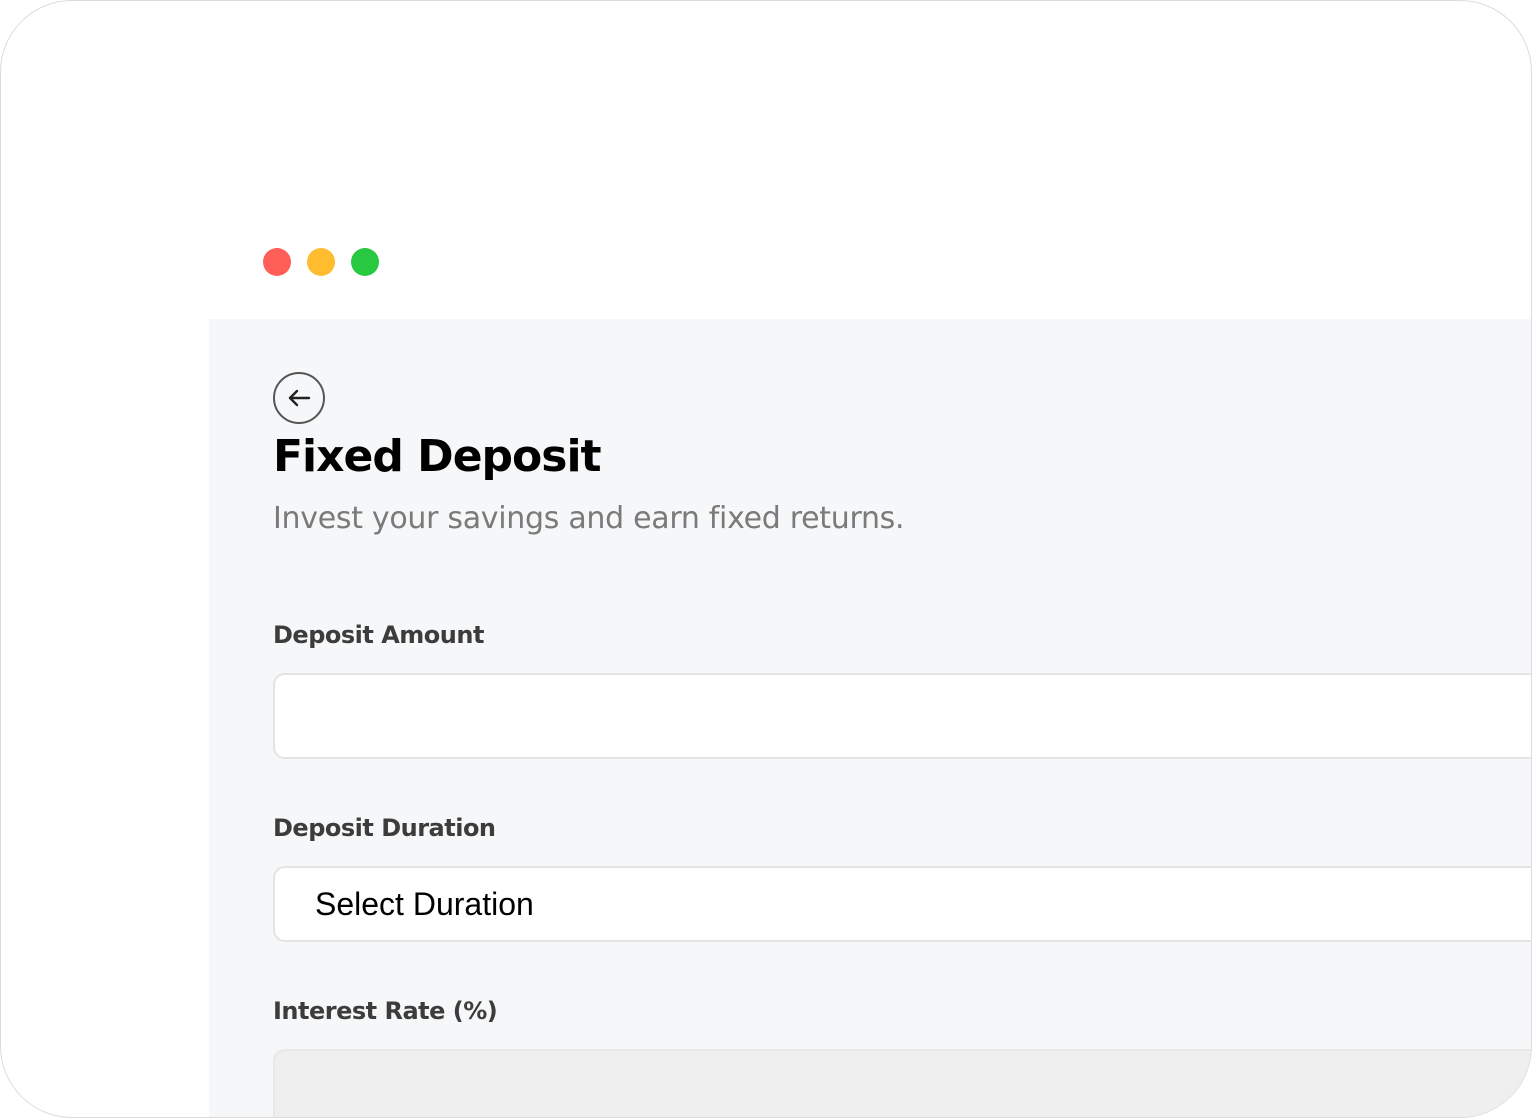  Describe the element at coordinates (365, 262) in the screenshot. I see `maximize-window-button` at that location.